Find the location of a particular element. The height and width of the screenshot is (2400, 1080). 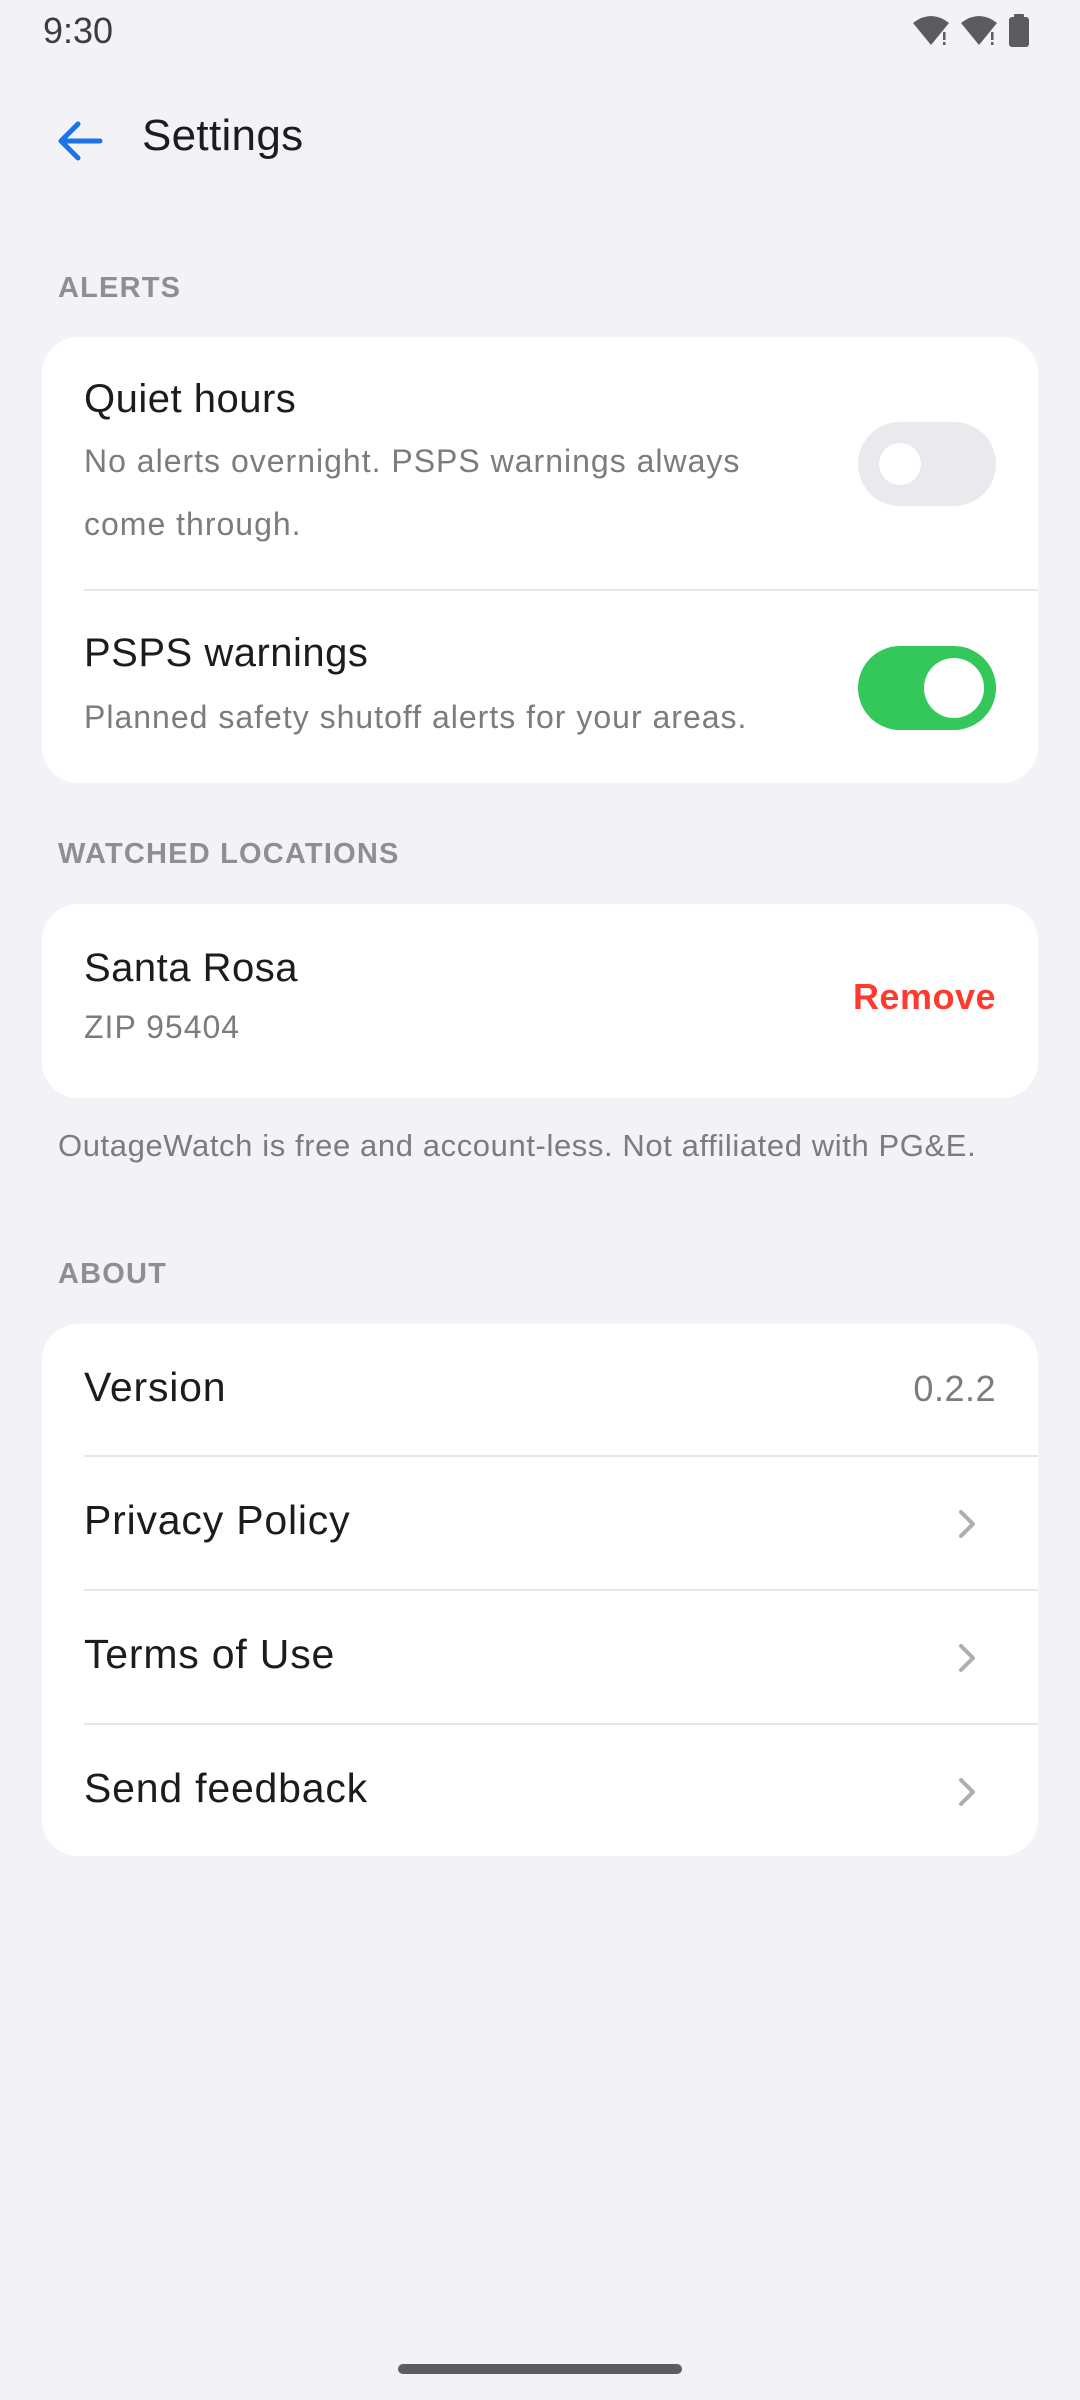

section-label-watched-locations: WATCHED LOCATIONS is located at coordinates (229, 854).